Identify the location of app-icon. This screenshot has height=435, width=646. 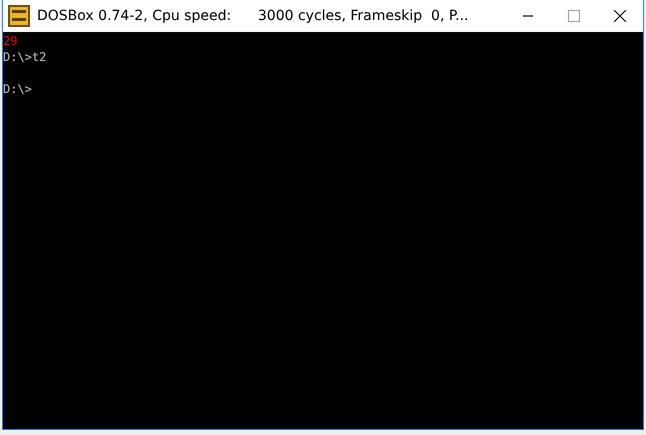
(19, 16).